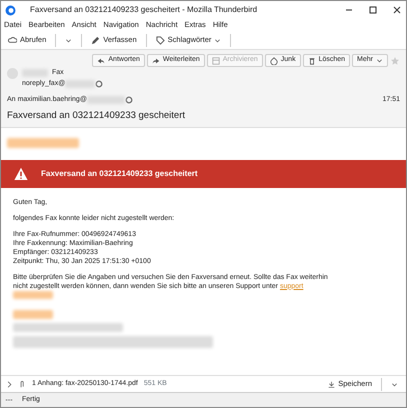 The width and height of the screenshot is (407, 408). I want to click on tag-icon, so click(160, 40).